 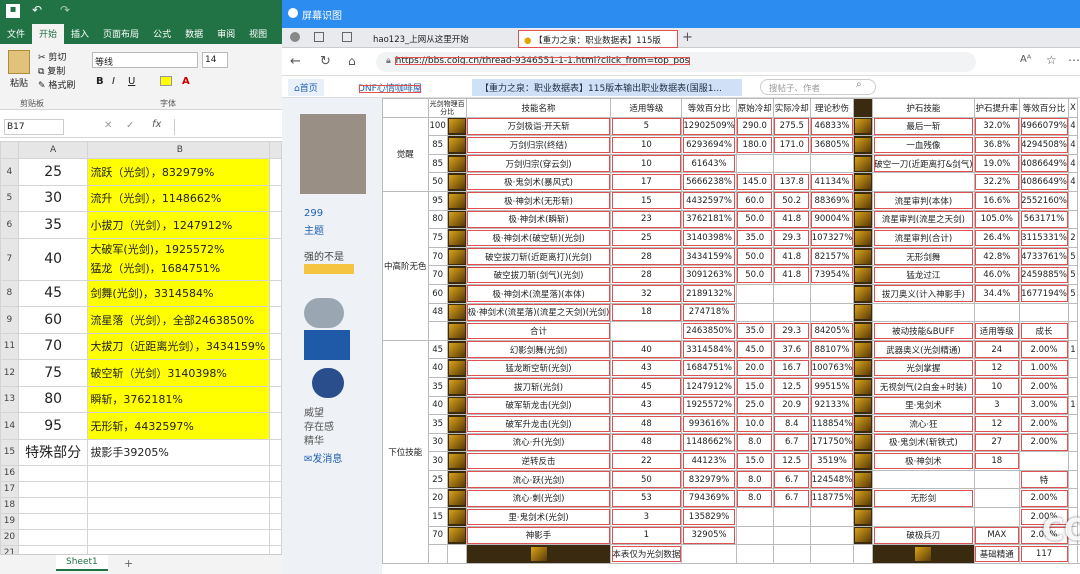 I want to click on back-icon: ←, so click(x=295, y=61).